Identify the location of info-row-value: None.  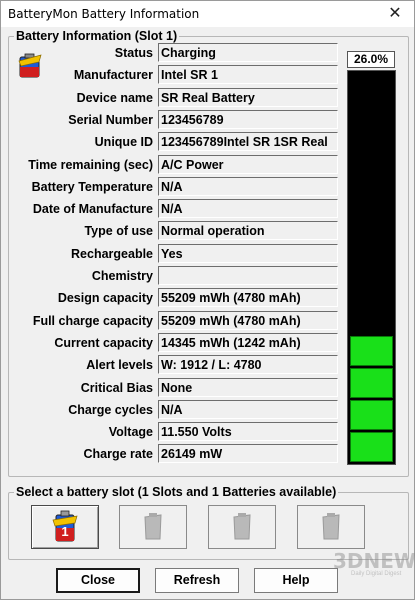
(248, 387).